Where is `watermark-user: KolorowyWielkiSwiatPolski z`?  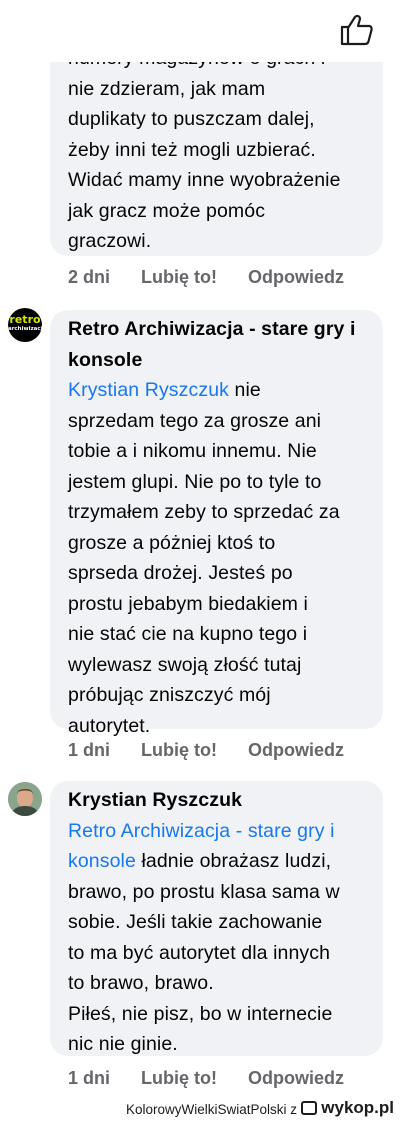 watermark-user: KolorowyWielkiSwiatPolski z is located at coordinates (211, 1109).